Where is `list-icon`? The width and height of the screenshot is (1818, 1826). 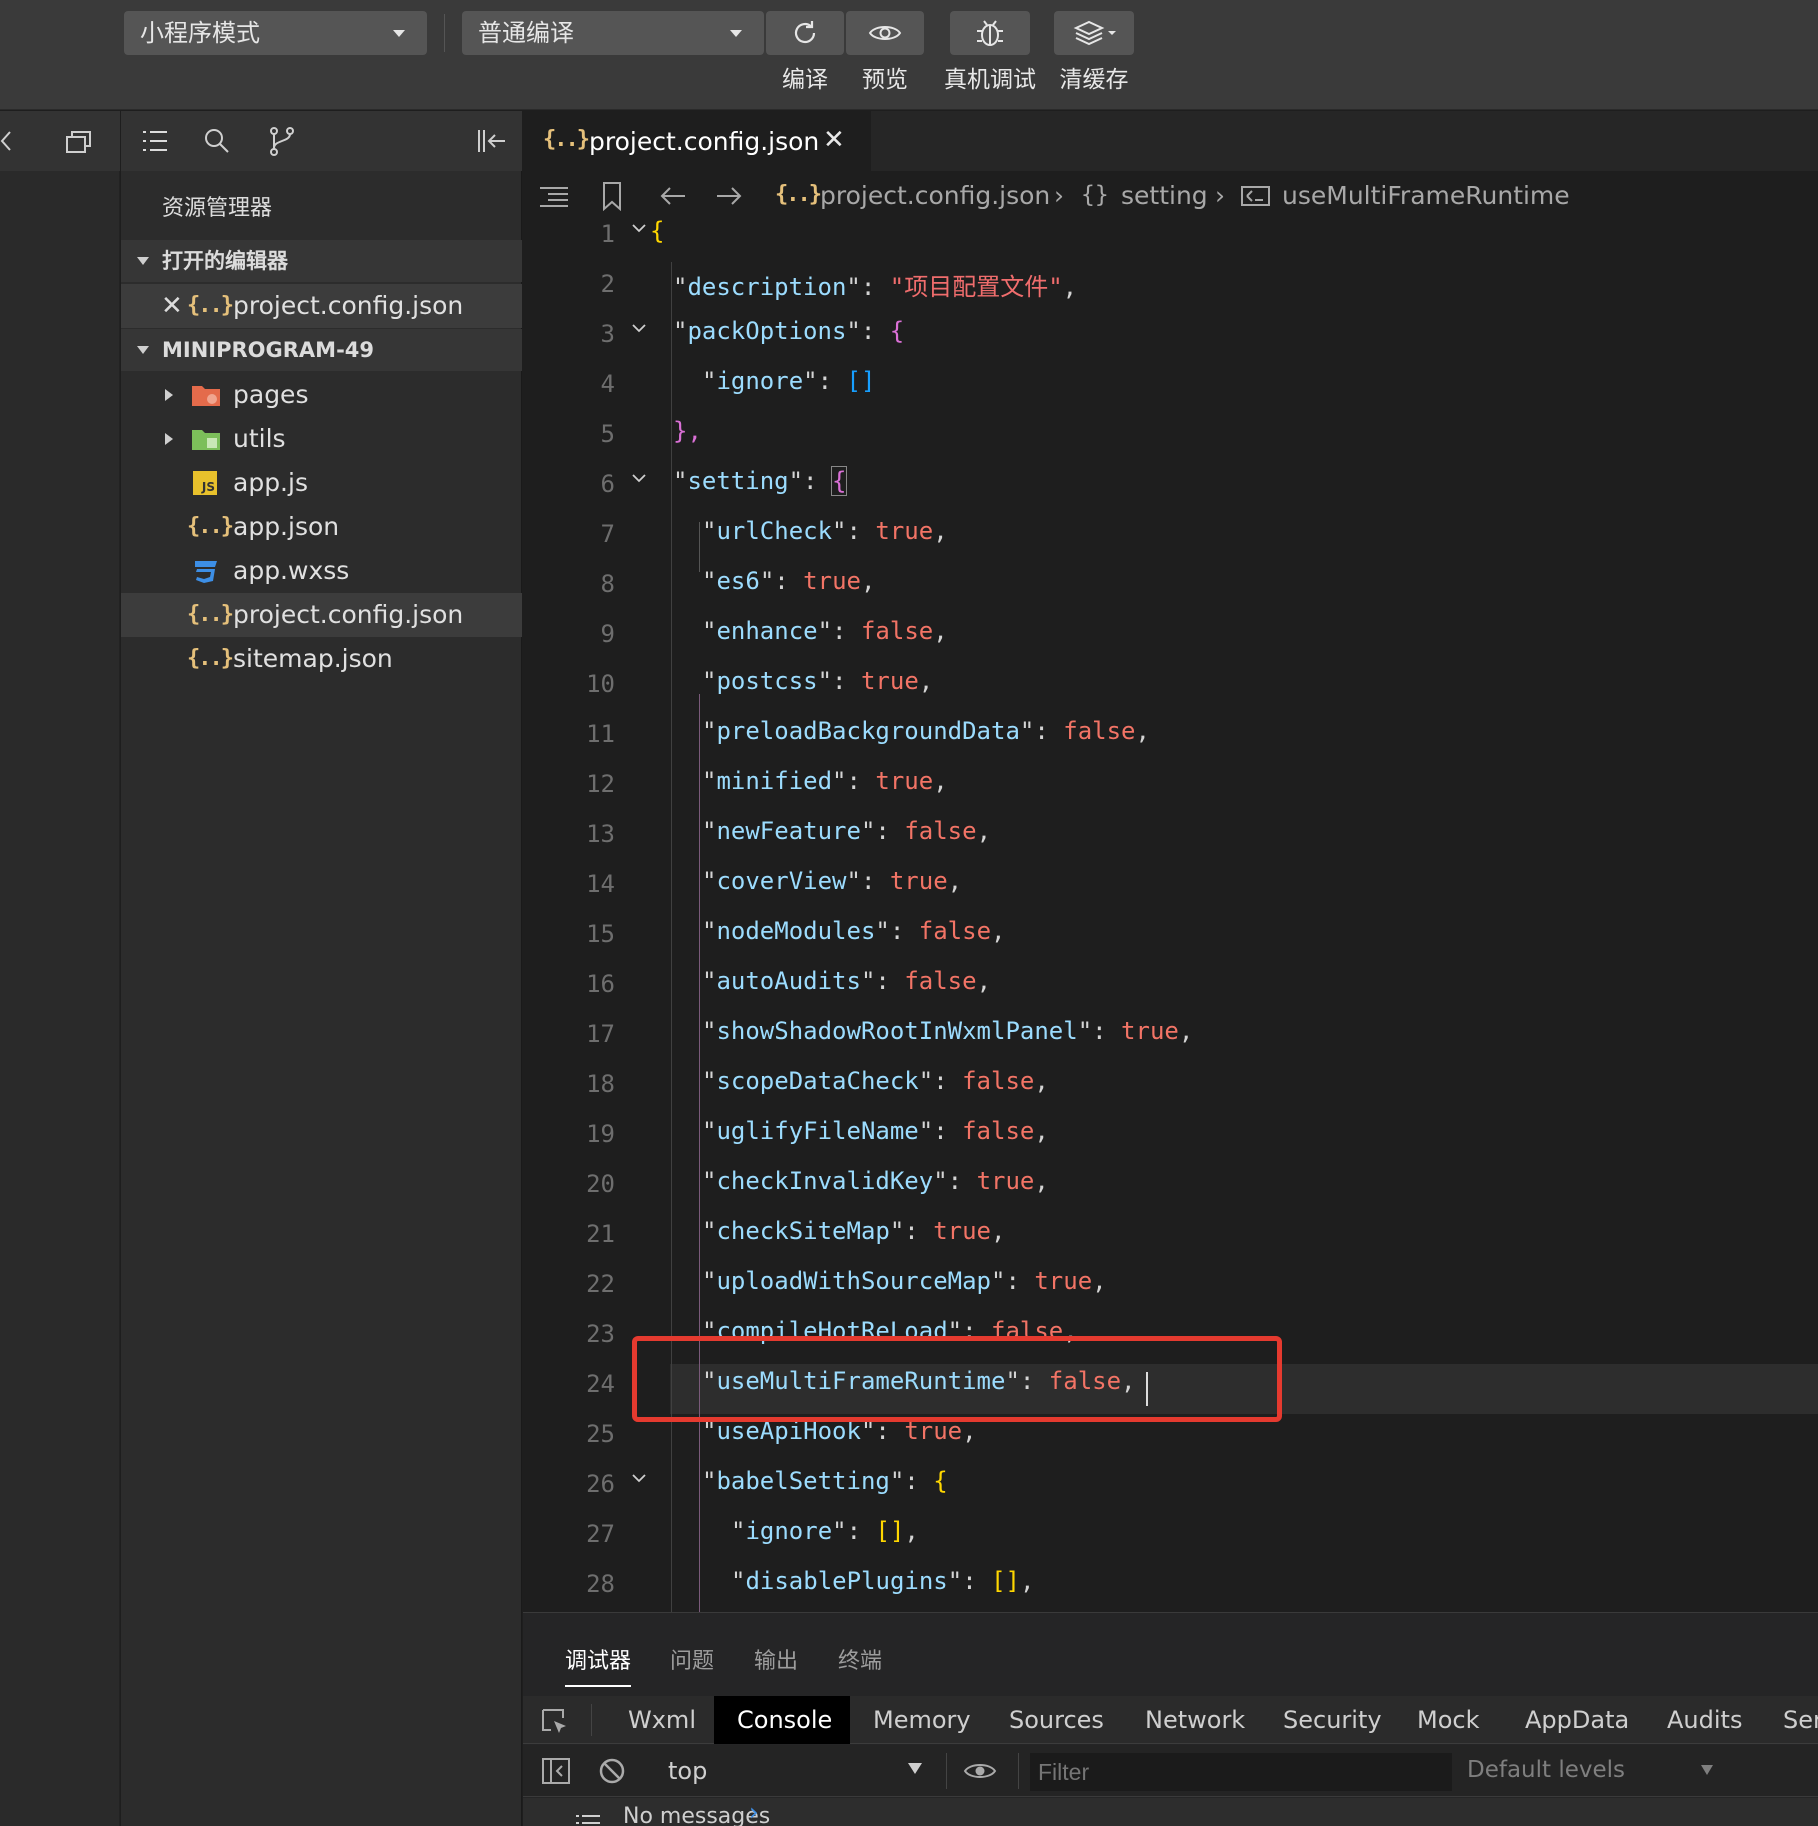
list-icon is located at coordinates (155, 141).